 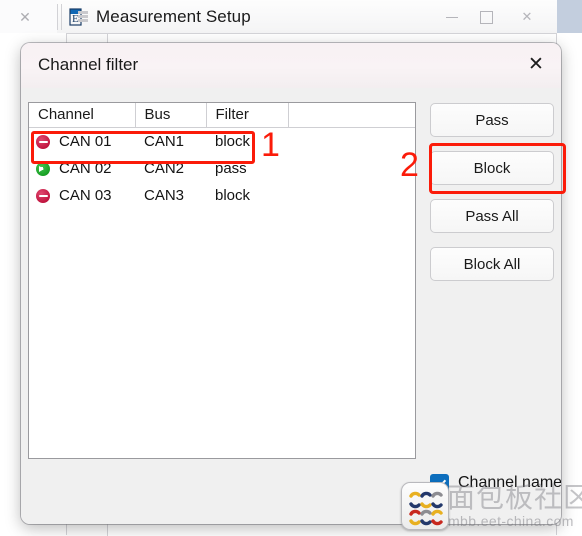 I want to click on maximize-icon, so click(x=486, y=18).